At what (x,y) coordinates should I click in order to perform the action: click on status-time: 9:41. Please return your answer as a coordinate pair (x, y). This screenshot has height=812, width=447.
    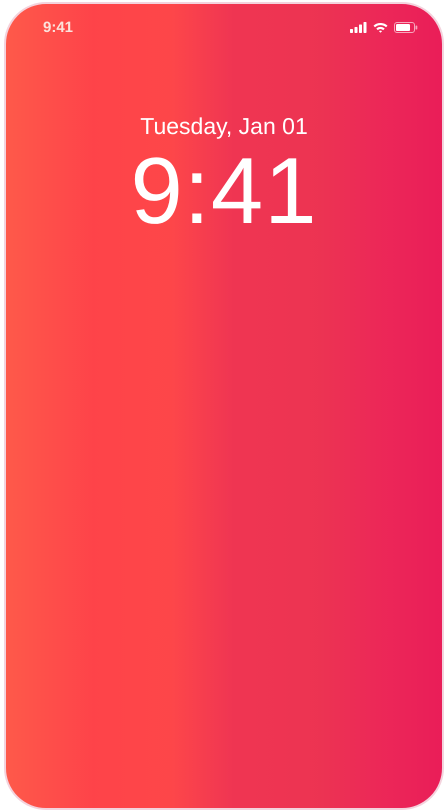
    Looking at the image, I should click on (58, 27).